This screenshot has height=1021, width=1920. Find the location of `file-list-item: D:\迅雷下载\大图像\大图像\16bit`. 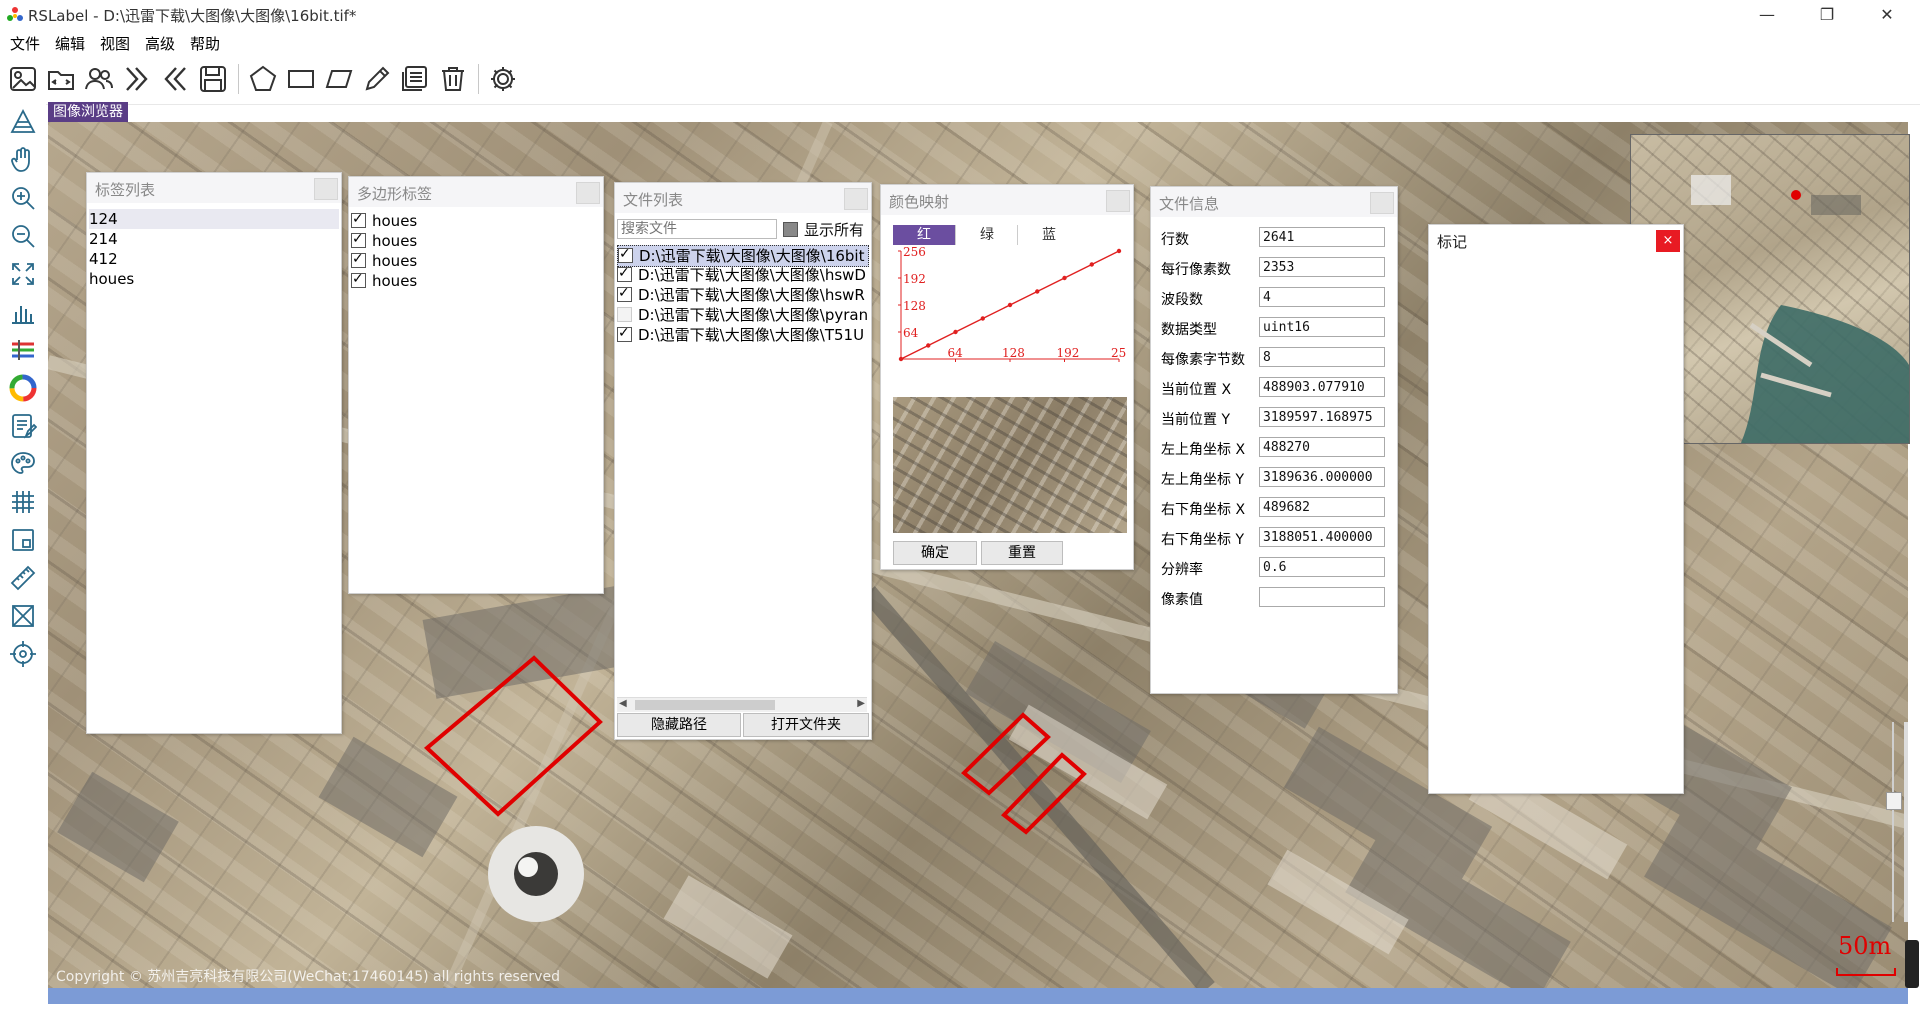

file-list-item: D:\迅雷下载\大图像\大图像\16bit is located at coordinates (743, 256).